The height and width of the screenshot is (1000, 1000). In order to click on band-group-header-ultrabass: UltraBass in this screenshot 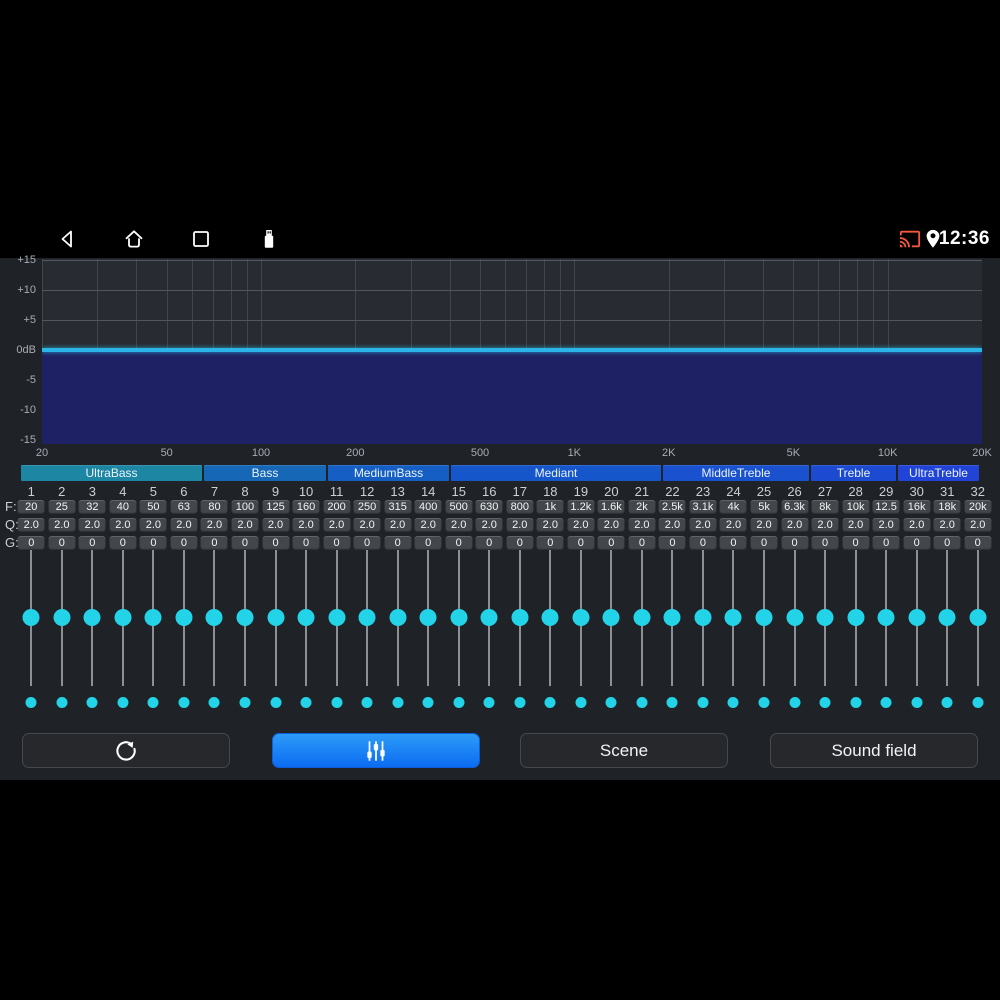, I will do `click(111, 473)`.